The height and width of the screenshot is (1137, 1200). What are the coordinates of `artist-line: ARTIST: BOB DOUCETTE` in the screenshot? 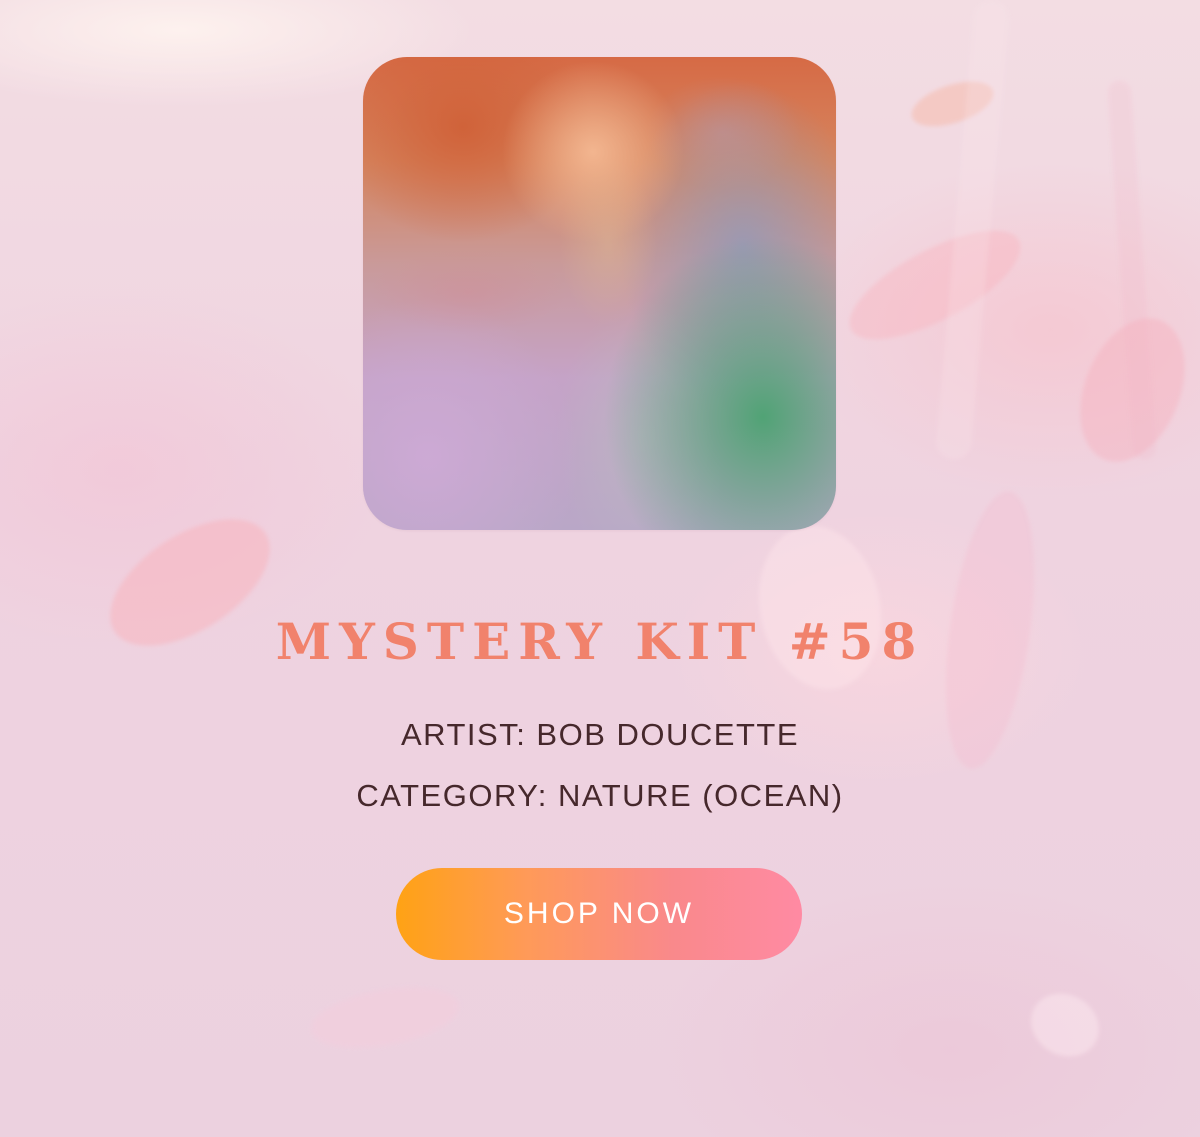 It's located at (600, 734).